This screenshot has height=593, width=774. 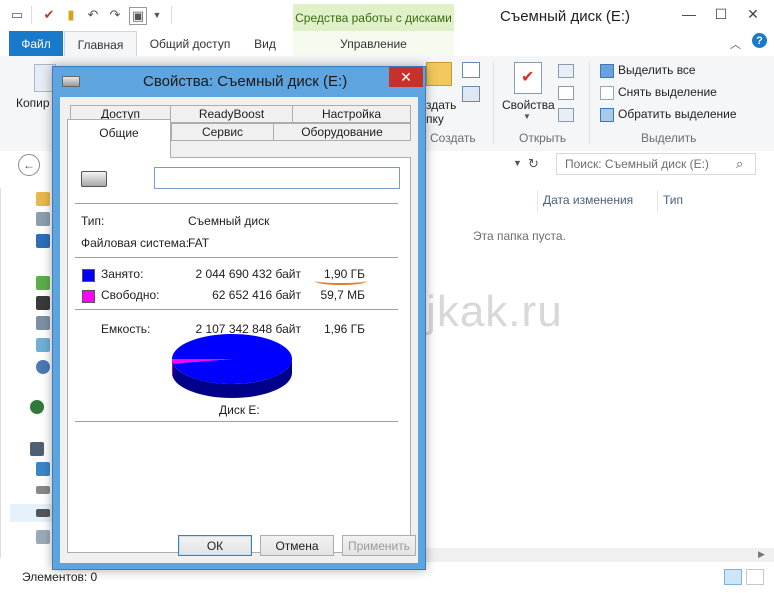 What do you see at coordinates (130, 295) in the screenshot?
I see `free-label: Свободно:` at bounding box center [130, 295].